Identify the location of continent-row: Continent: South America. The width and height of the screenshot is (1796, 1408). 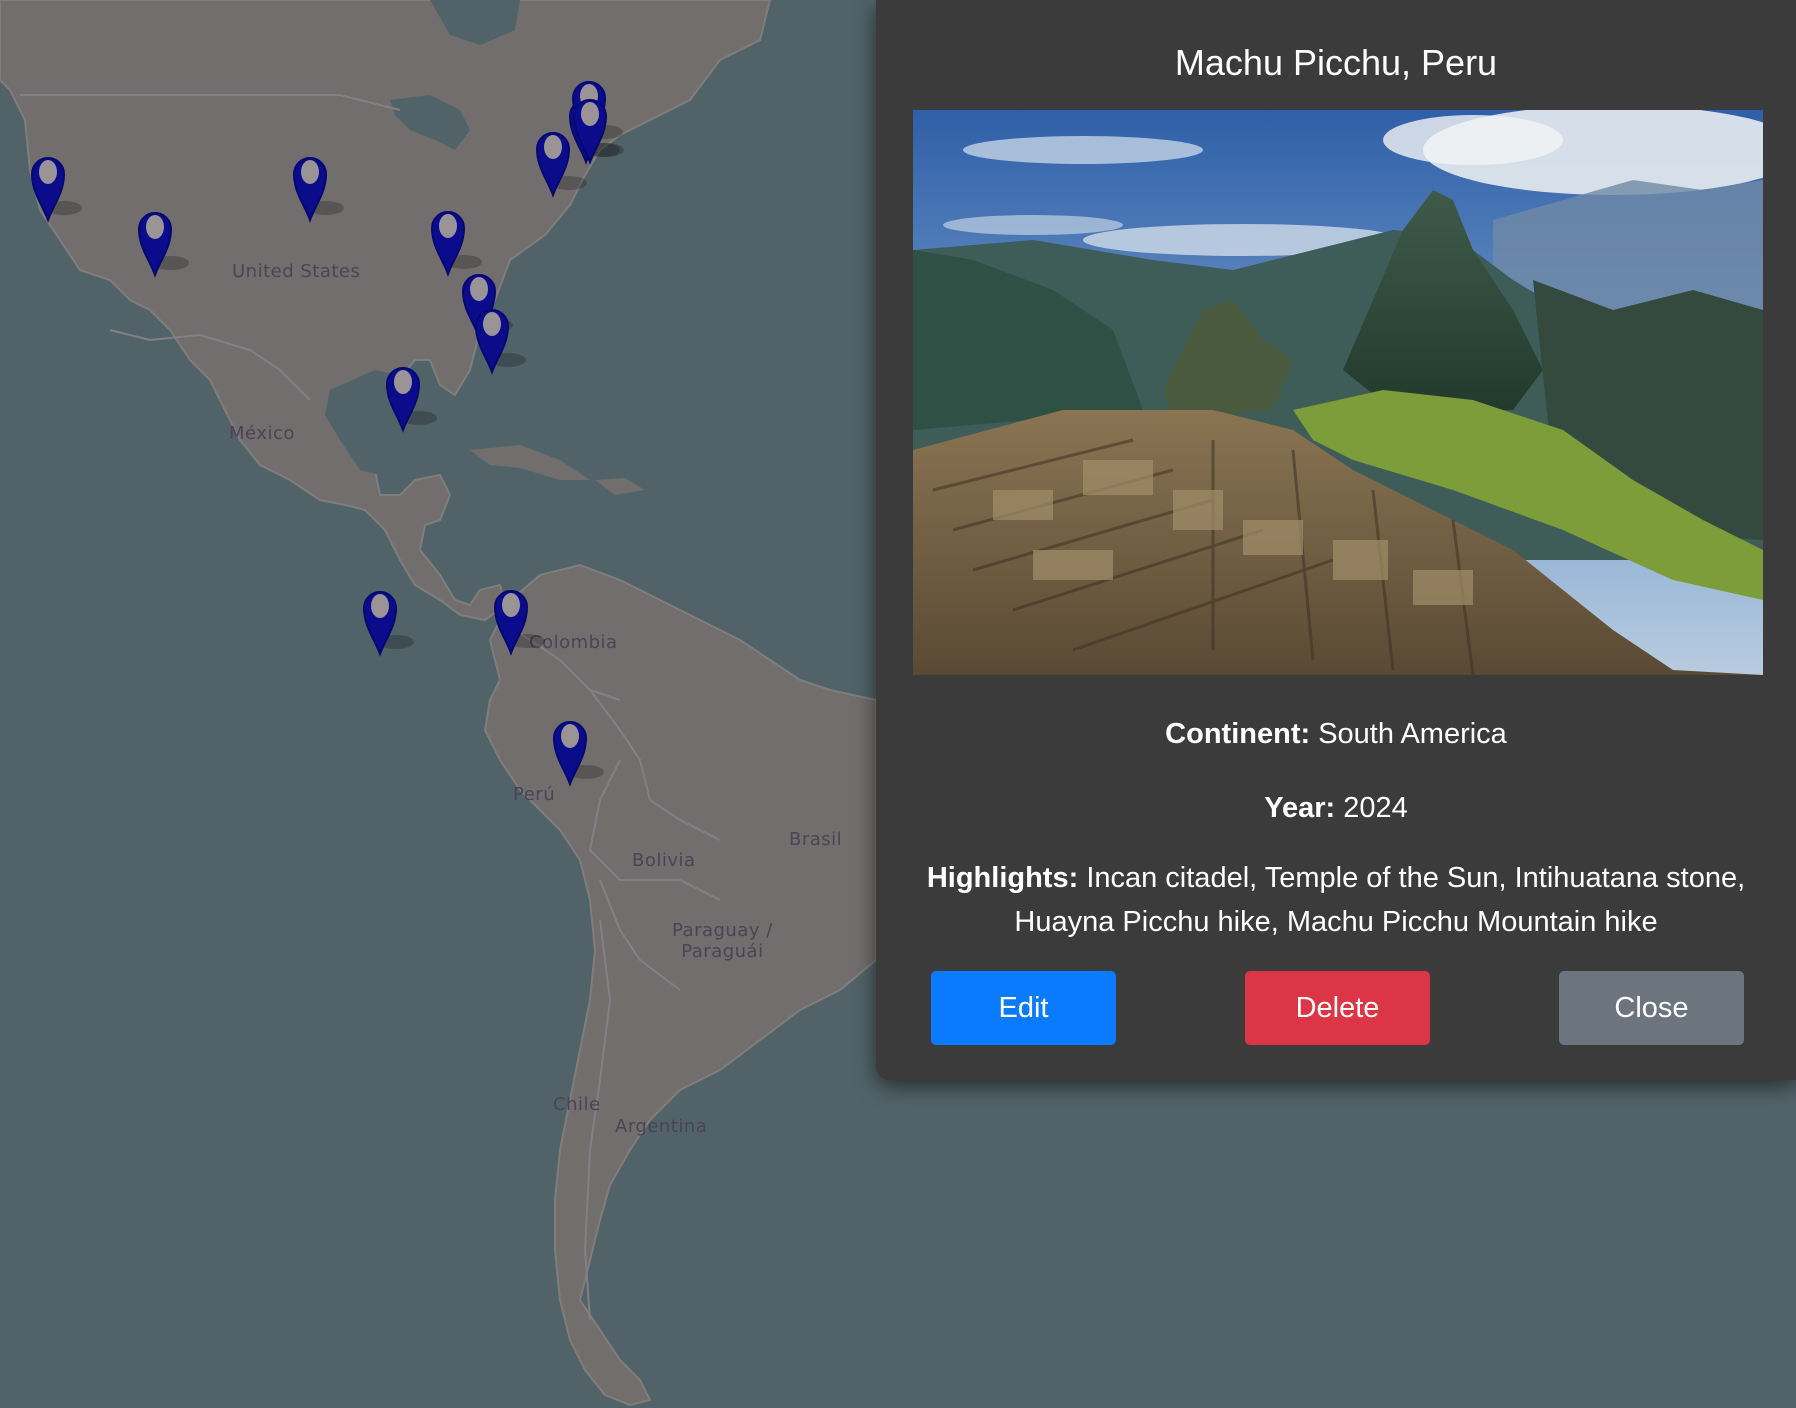
(1336, 734).